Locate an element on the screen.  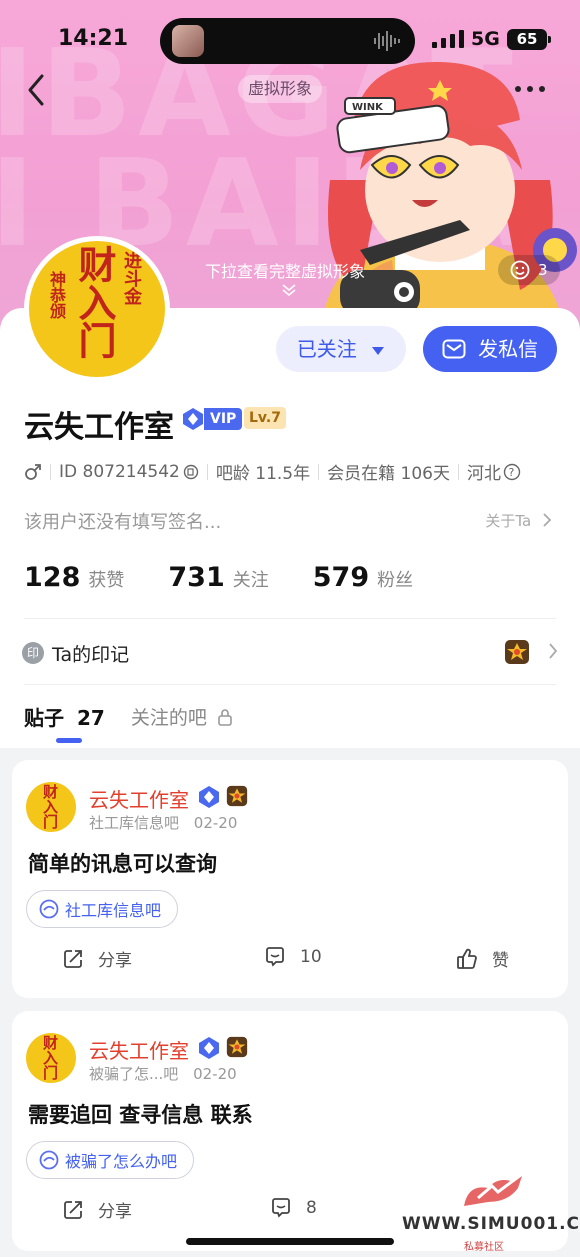
user-avatar: 财入门 进斗金 神恭颁 is located at coordinates (97, 309).